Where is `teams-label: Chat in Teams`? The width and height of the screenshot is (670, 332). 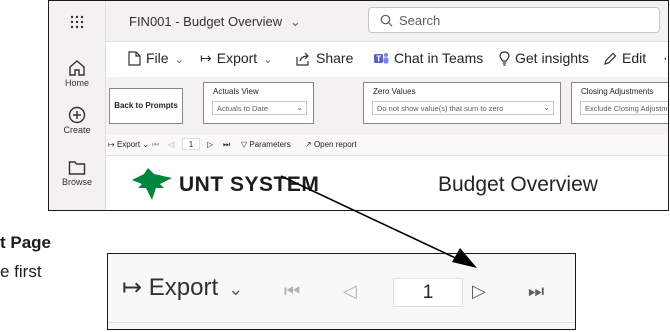 teams-label: Chat in Teams is located at coordinates (439, 58).